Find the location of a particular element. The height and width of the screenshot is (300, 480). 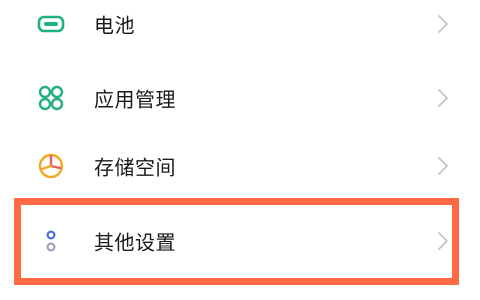

settings-item-label: 其他设置 is located at coordinates (135, 242).